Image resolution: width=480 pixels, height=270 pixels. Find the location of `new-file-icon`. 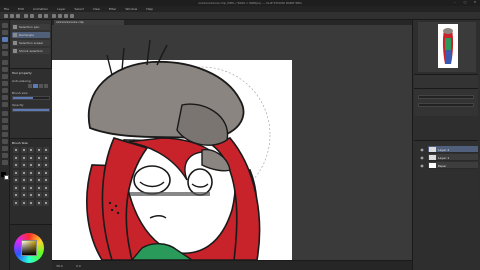

new-file-icon is located at coordinates (6, 16).